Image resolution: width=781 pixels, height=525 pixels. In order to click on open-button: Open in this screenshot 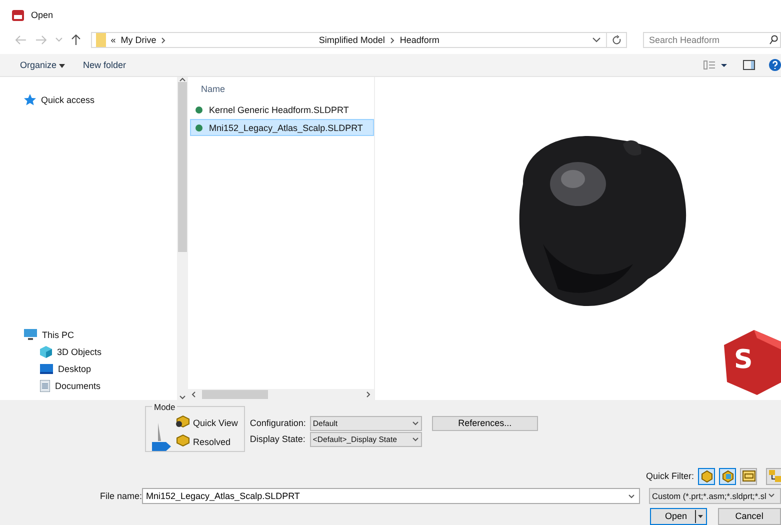, I will do `click(678, 516)`.